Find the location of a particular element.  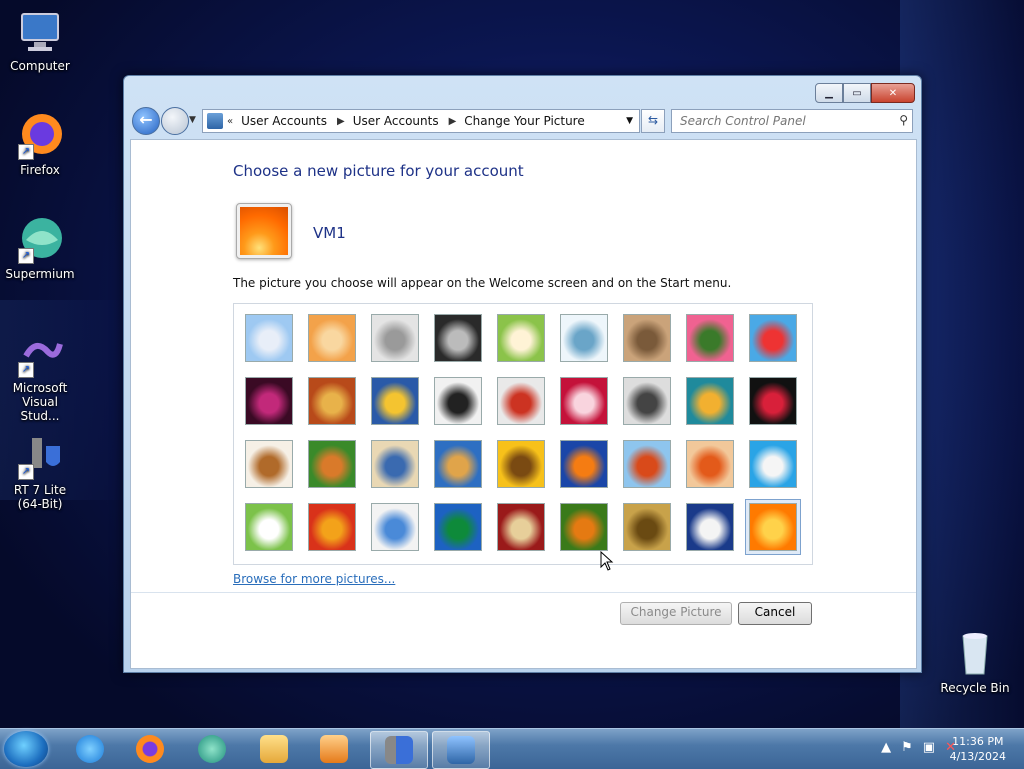

desktop-icon-label: Supermium is located at coordinates (40, 274).